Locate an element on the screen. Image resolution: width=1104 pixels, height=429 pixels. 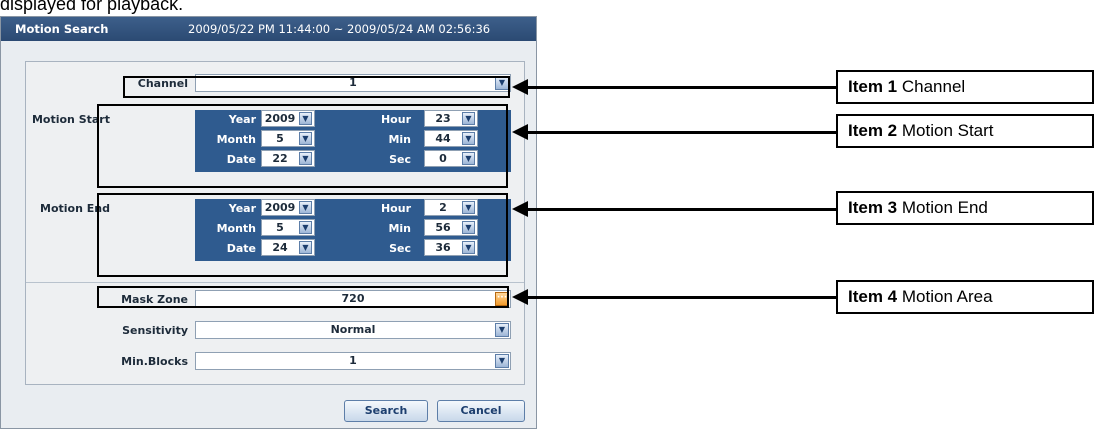
highlight-motion-end is located at coordinates (302, 235).